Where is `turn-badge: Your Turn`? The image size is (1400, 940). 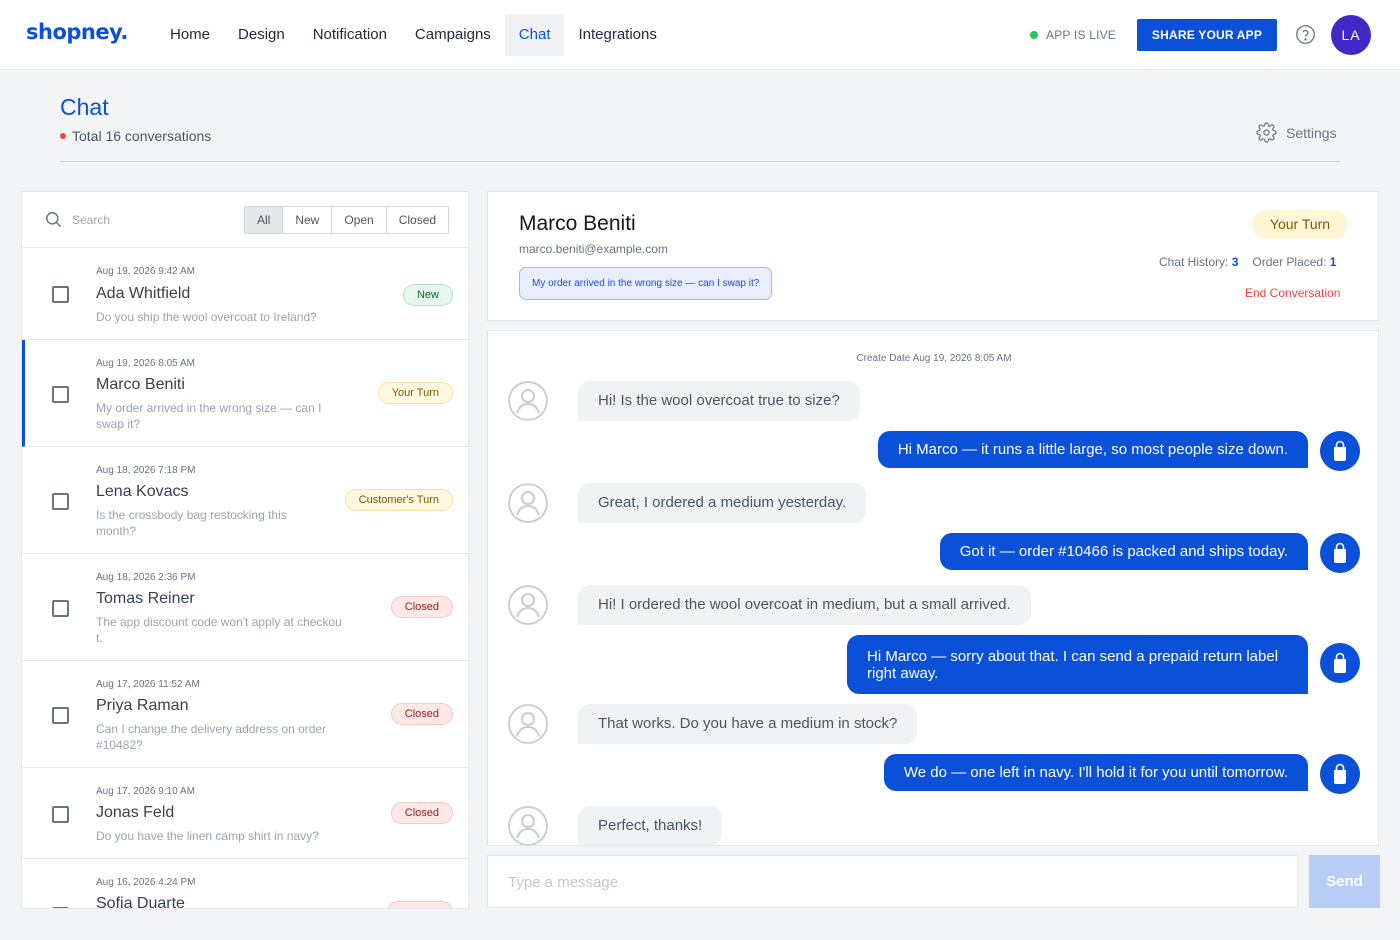
turn-badge: Your Turn is located at coordinates (1300, 224).